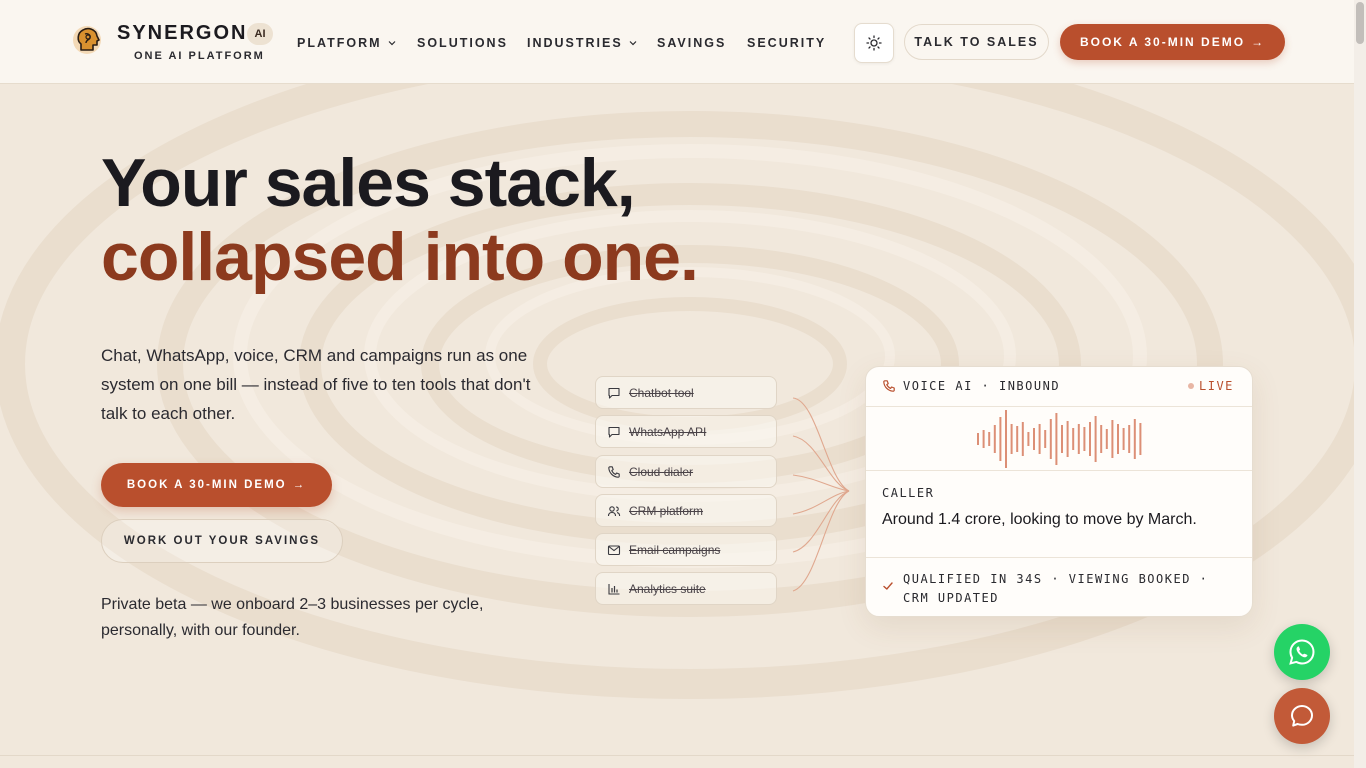 The height and width of the screenshot is (768, 1366). What do you see at coordinates (182, 33) in the screenshot?
I see `brand-name: SYNERGON` at bounding box center [182, 33].